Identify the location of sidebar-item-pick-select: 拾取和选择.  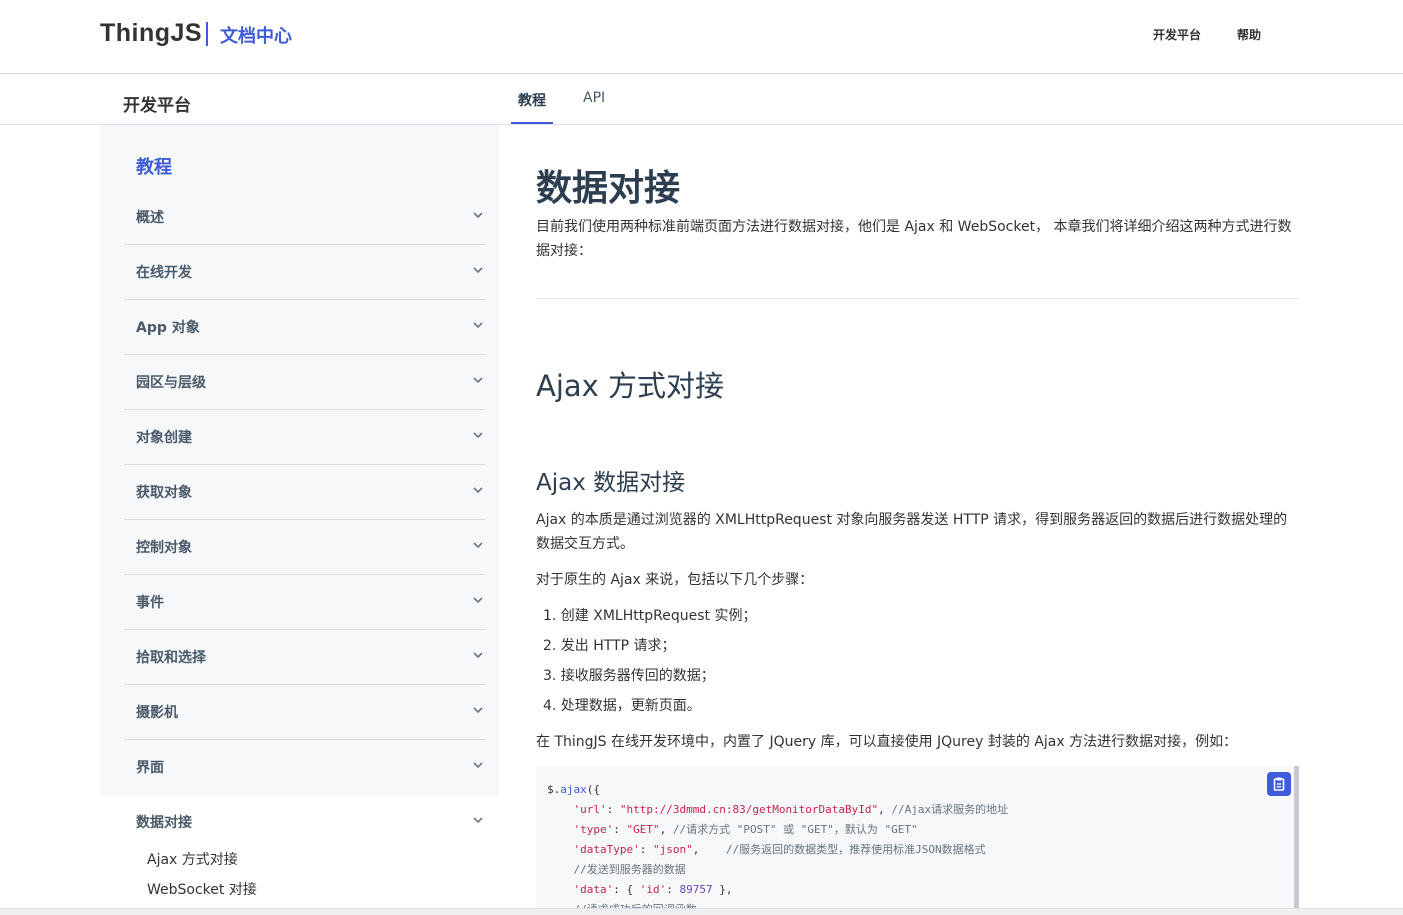
(305, 657).